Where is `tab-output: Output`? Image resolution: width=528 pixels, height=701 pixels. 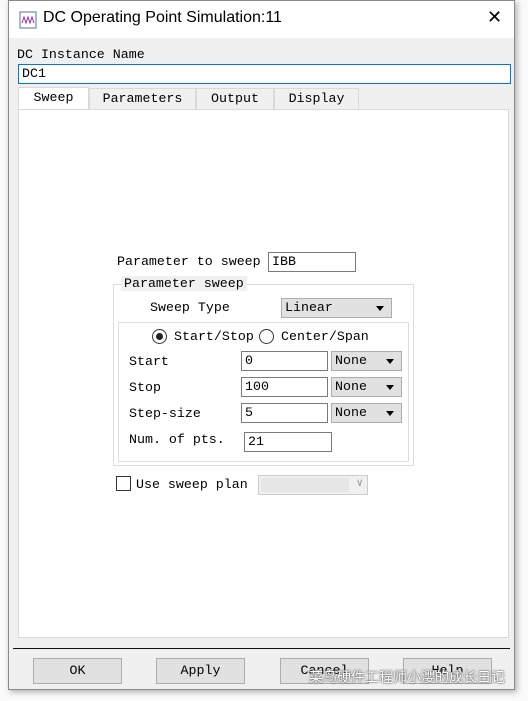
tab-output: Output is located at coordinates (235, 99).